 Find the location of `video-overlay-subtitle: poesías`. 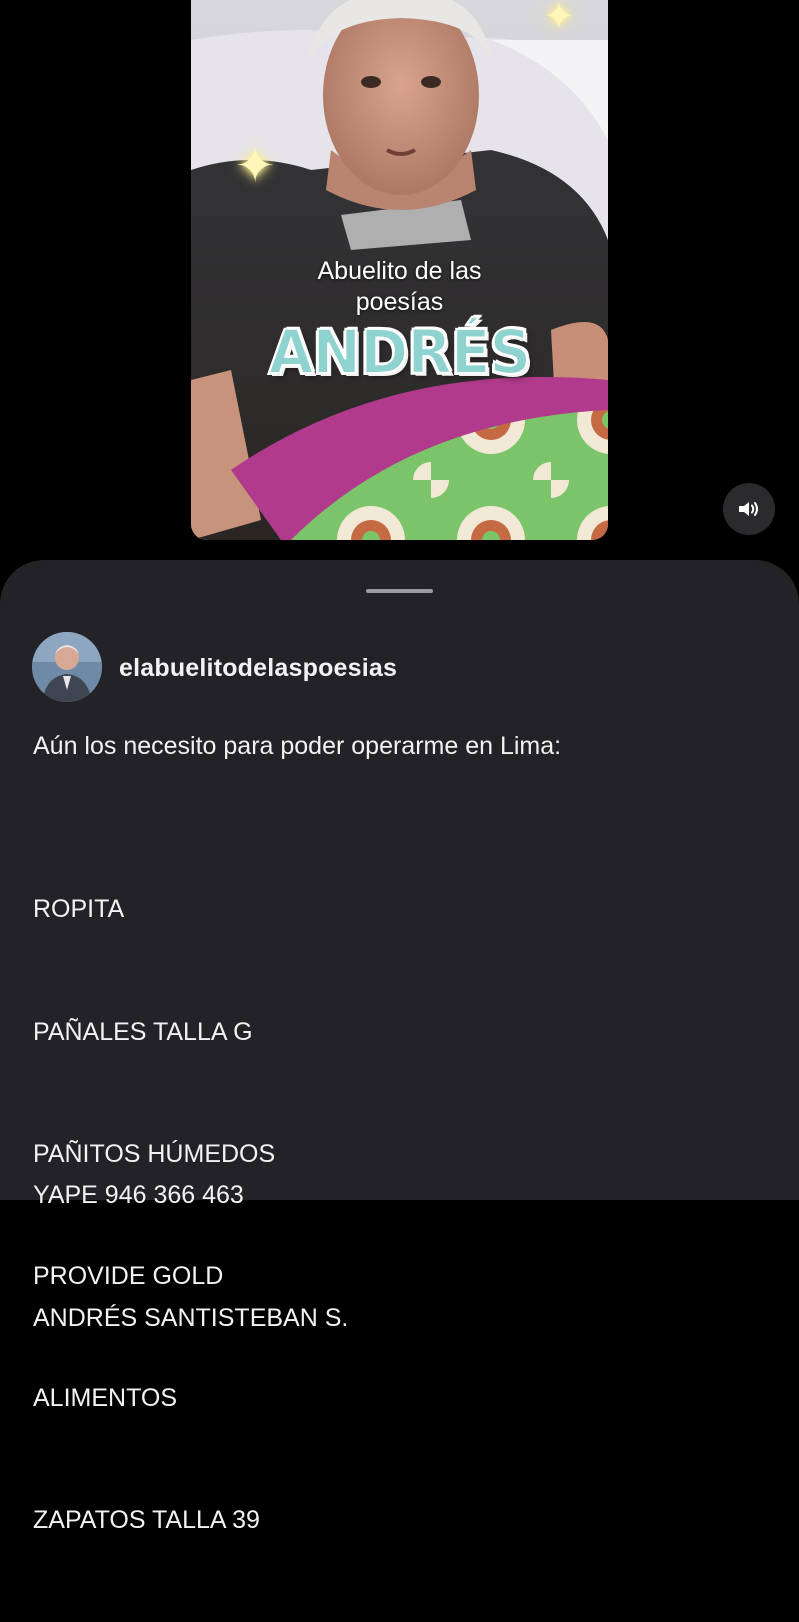

video-overlay-subtitle: poesías is located at coordinates (399, 302).